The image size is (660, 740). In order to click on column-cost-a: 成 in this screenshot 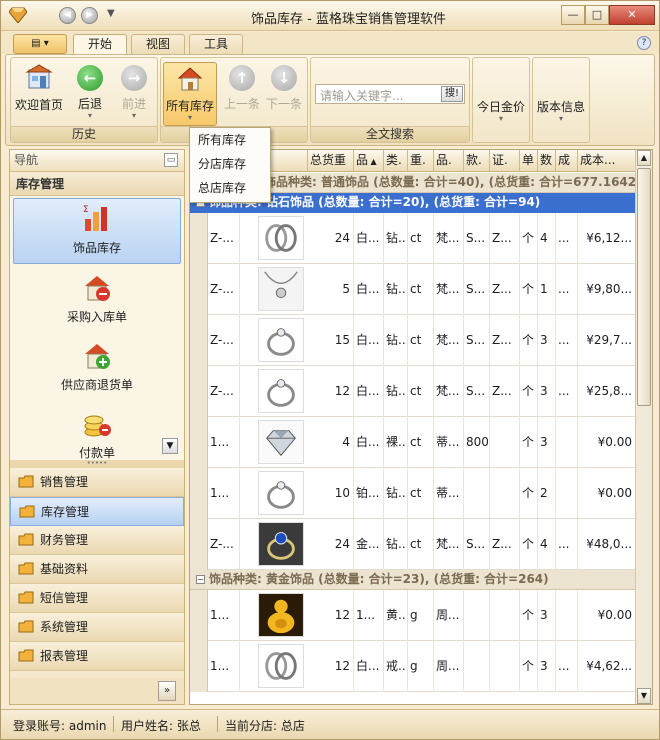, I will do `click(567, 161)`.